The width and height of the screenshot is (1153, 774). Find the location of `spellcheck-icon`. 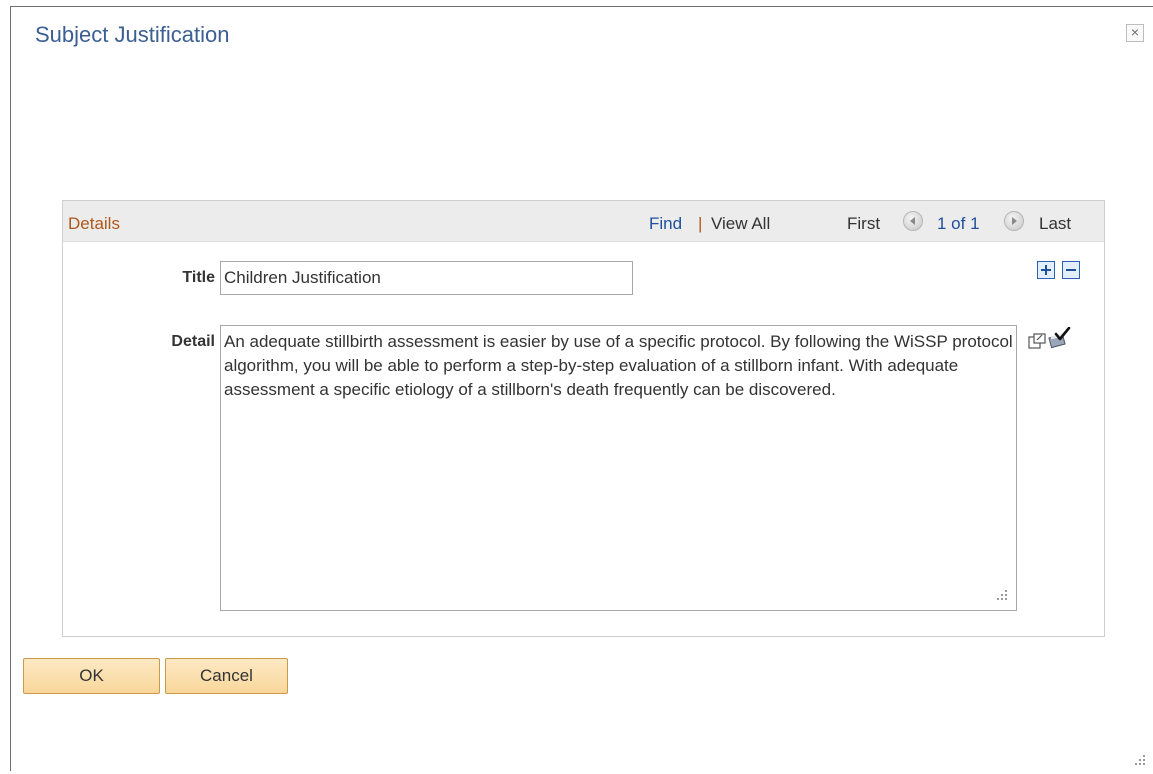

spellcheck-icon is located at coordinates (1059, 340).